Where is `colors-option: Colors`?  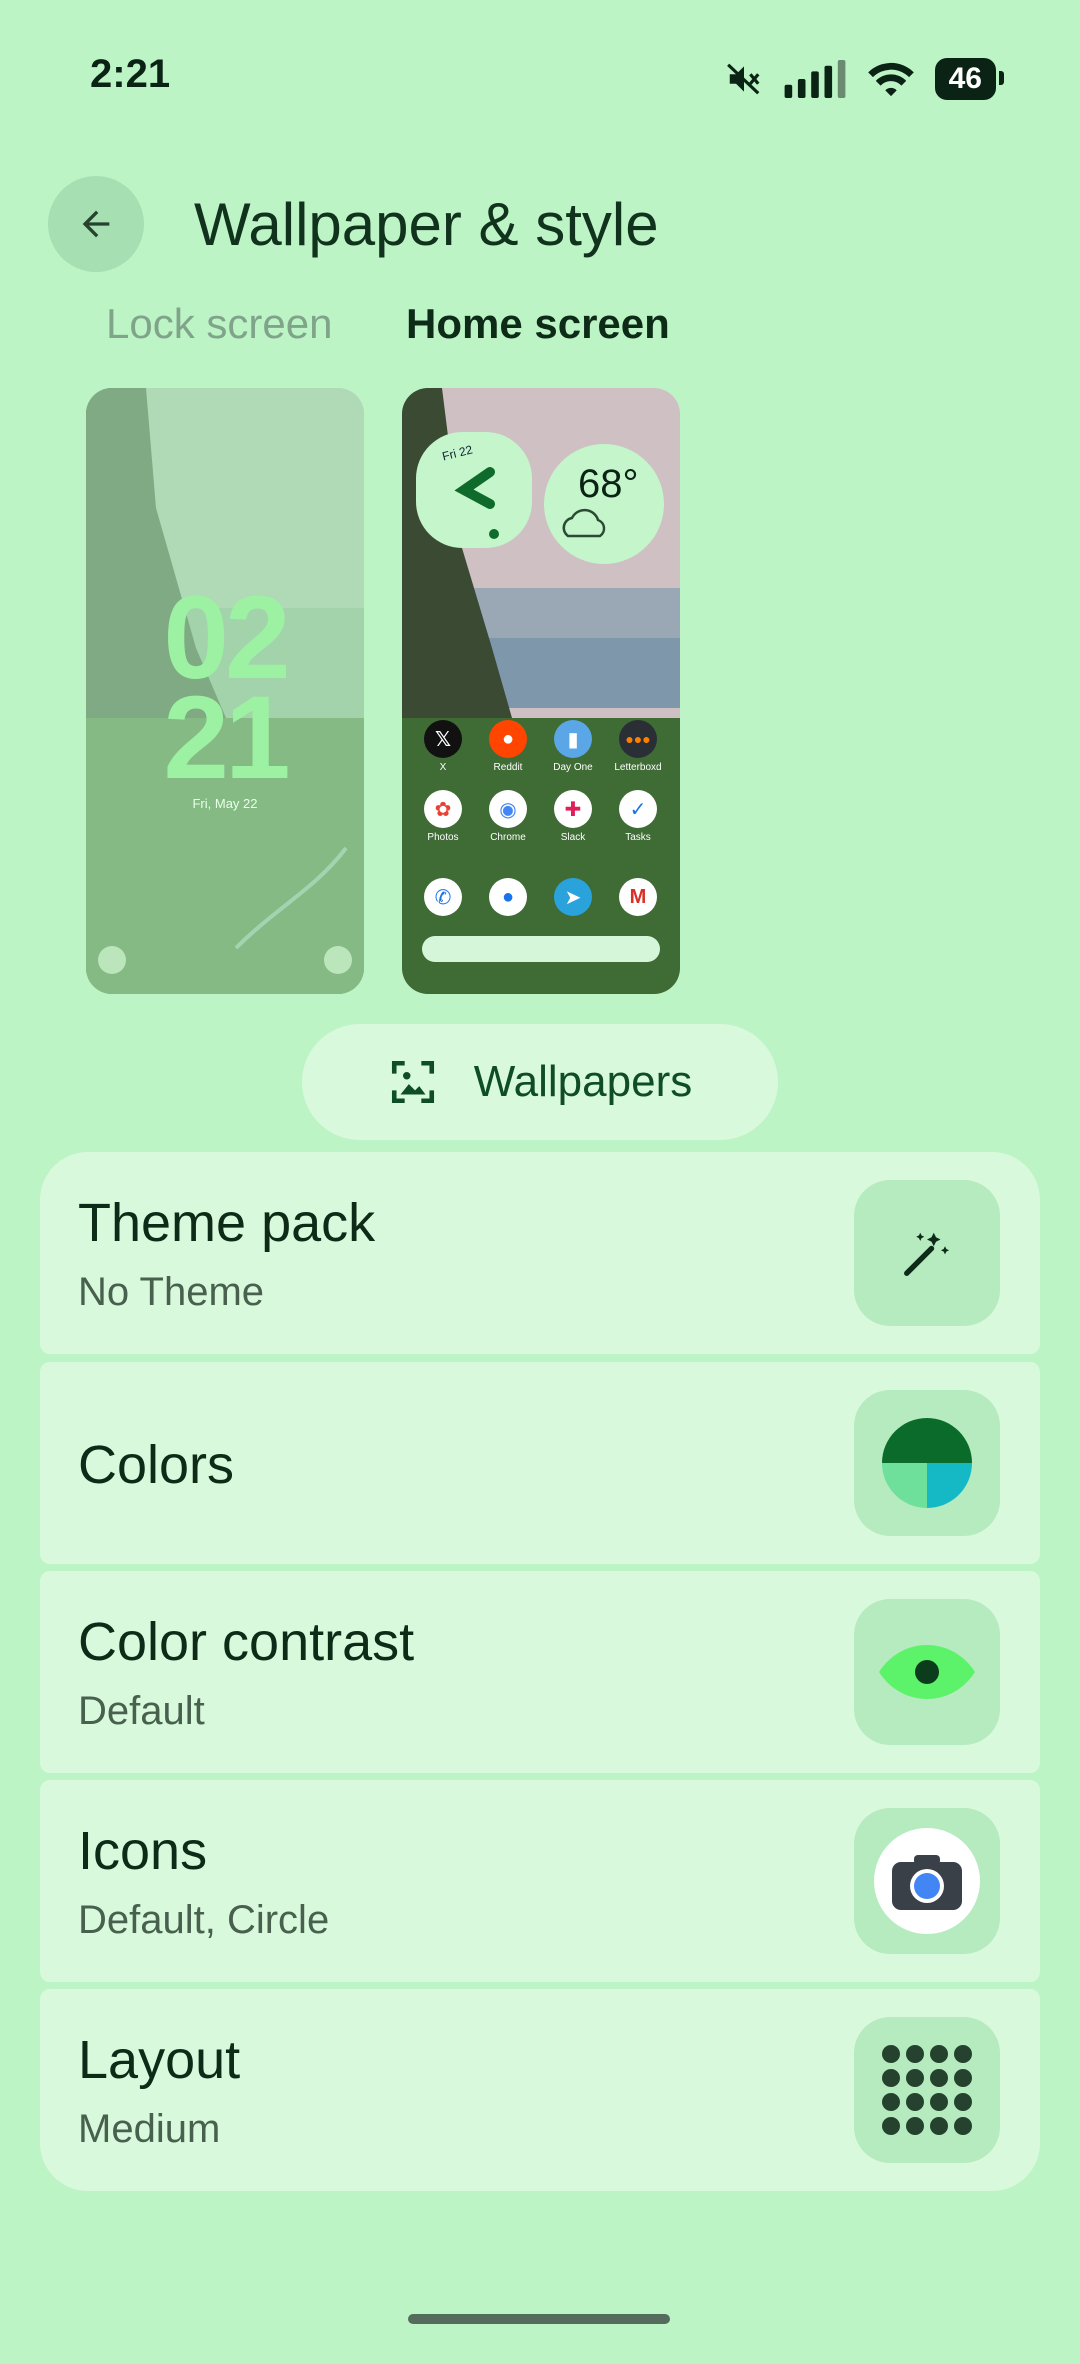
colors-option: Colors is located at coordinates (540, 1463).